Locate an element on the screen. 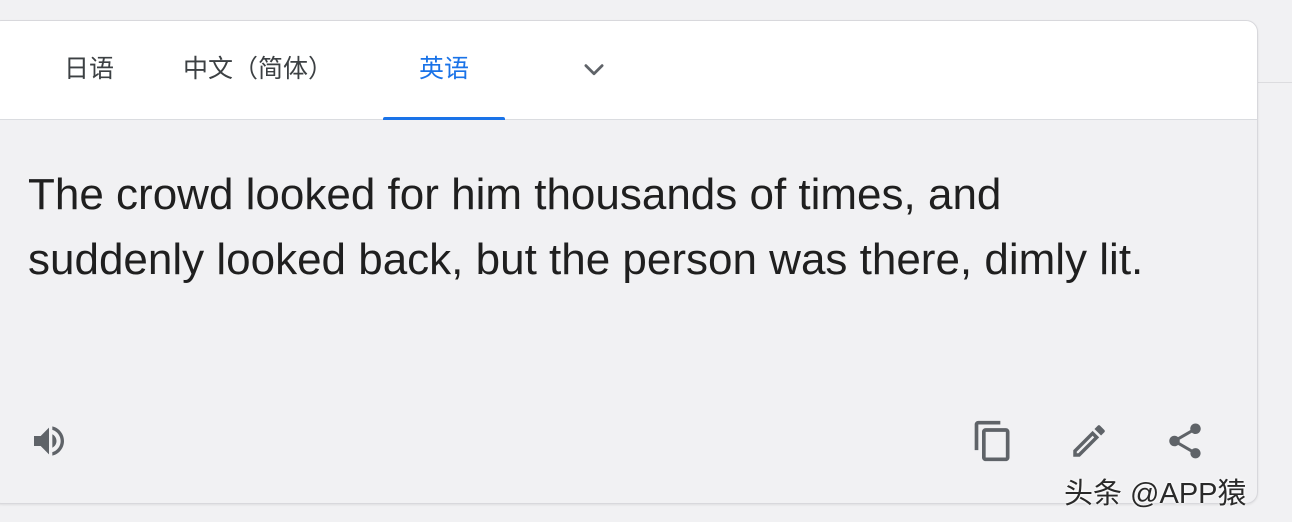 This screenshot has height=522, width=1292. tab-chinese-simplified: 中文（简体） is located at coordinates (258, 70).